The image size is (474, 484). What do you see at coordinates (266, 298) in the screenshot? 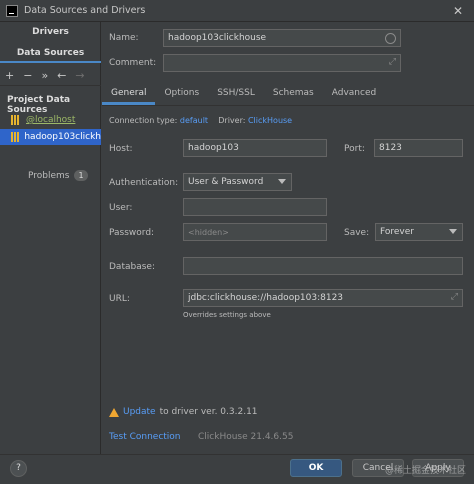
I see `url-value: jdbc:clickhouse://hadoop103:8123` at bounding box center [266, 298].